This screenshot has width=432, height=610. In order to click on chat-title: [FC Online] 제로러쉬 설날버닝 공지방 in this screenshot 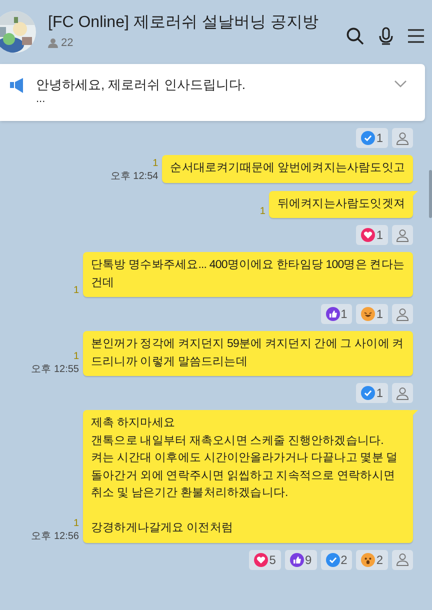, I will do `click(184, 22)`.